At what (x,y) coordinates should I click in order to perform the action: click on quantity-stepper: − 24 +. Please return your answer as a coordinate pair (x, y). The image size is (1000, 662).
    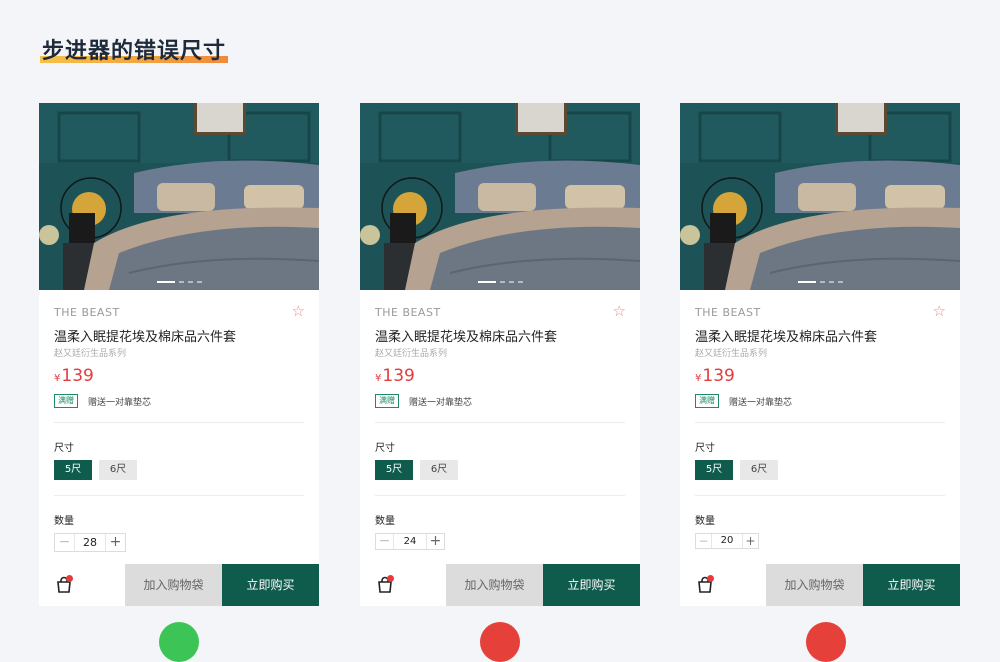
    Looking at the image, I should click on (410, 541).